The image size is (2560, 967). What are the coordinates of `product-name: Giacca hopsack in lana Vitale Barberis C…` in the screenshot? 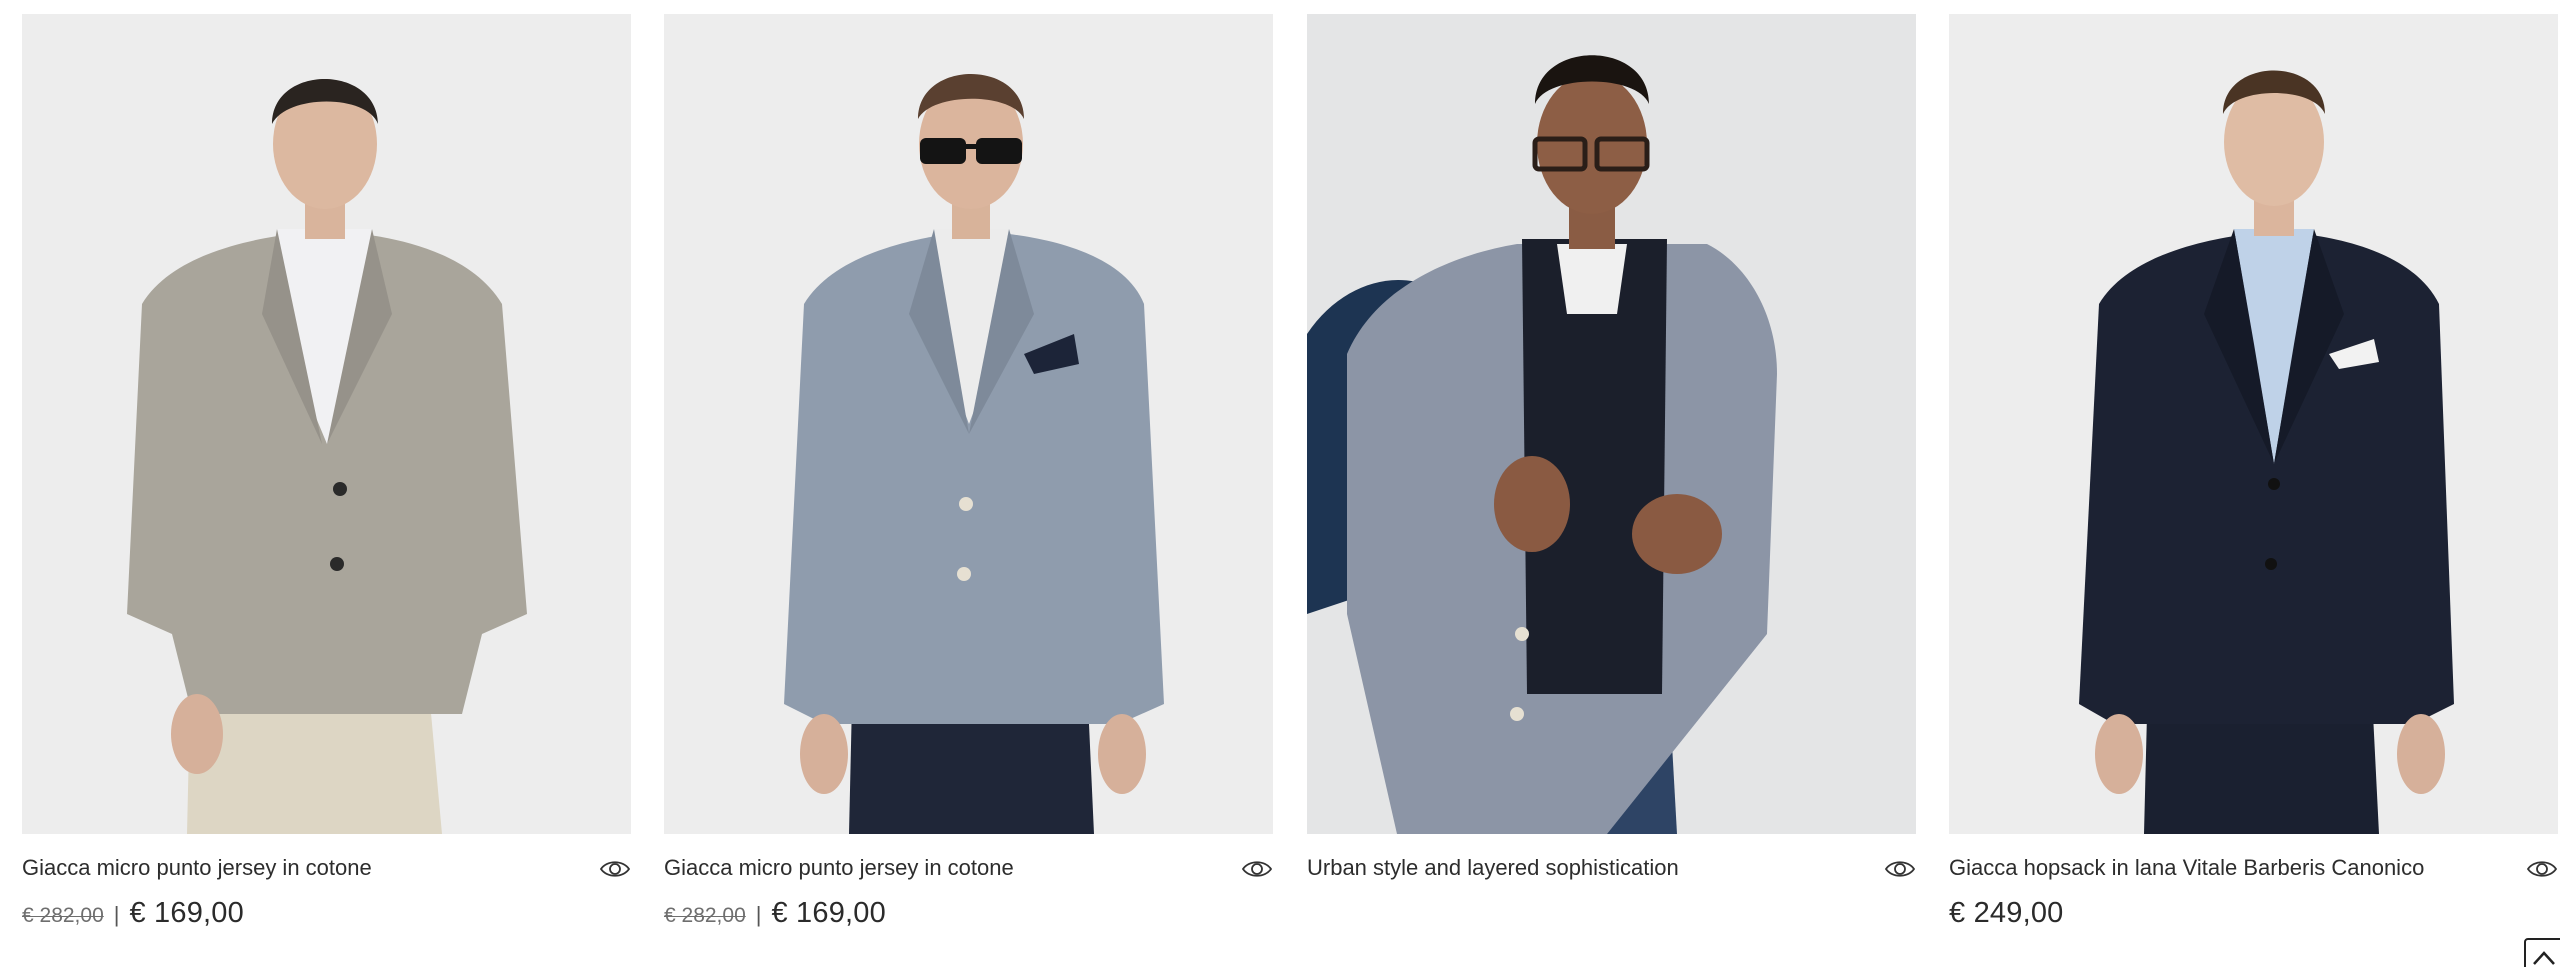 It's located at (2219, 868).